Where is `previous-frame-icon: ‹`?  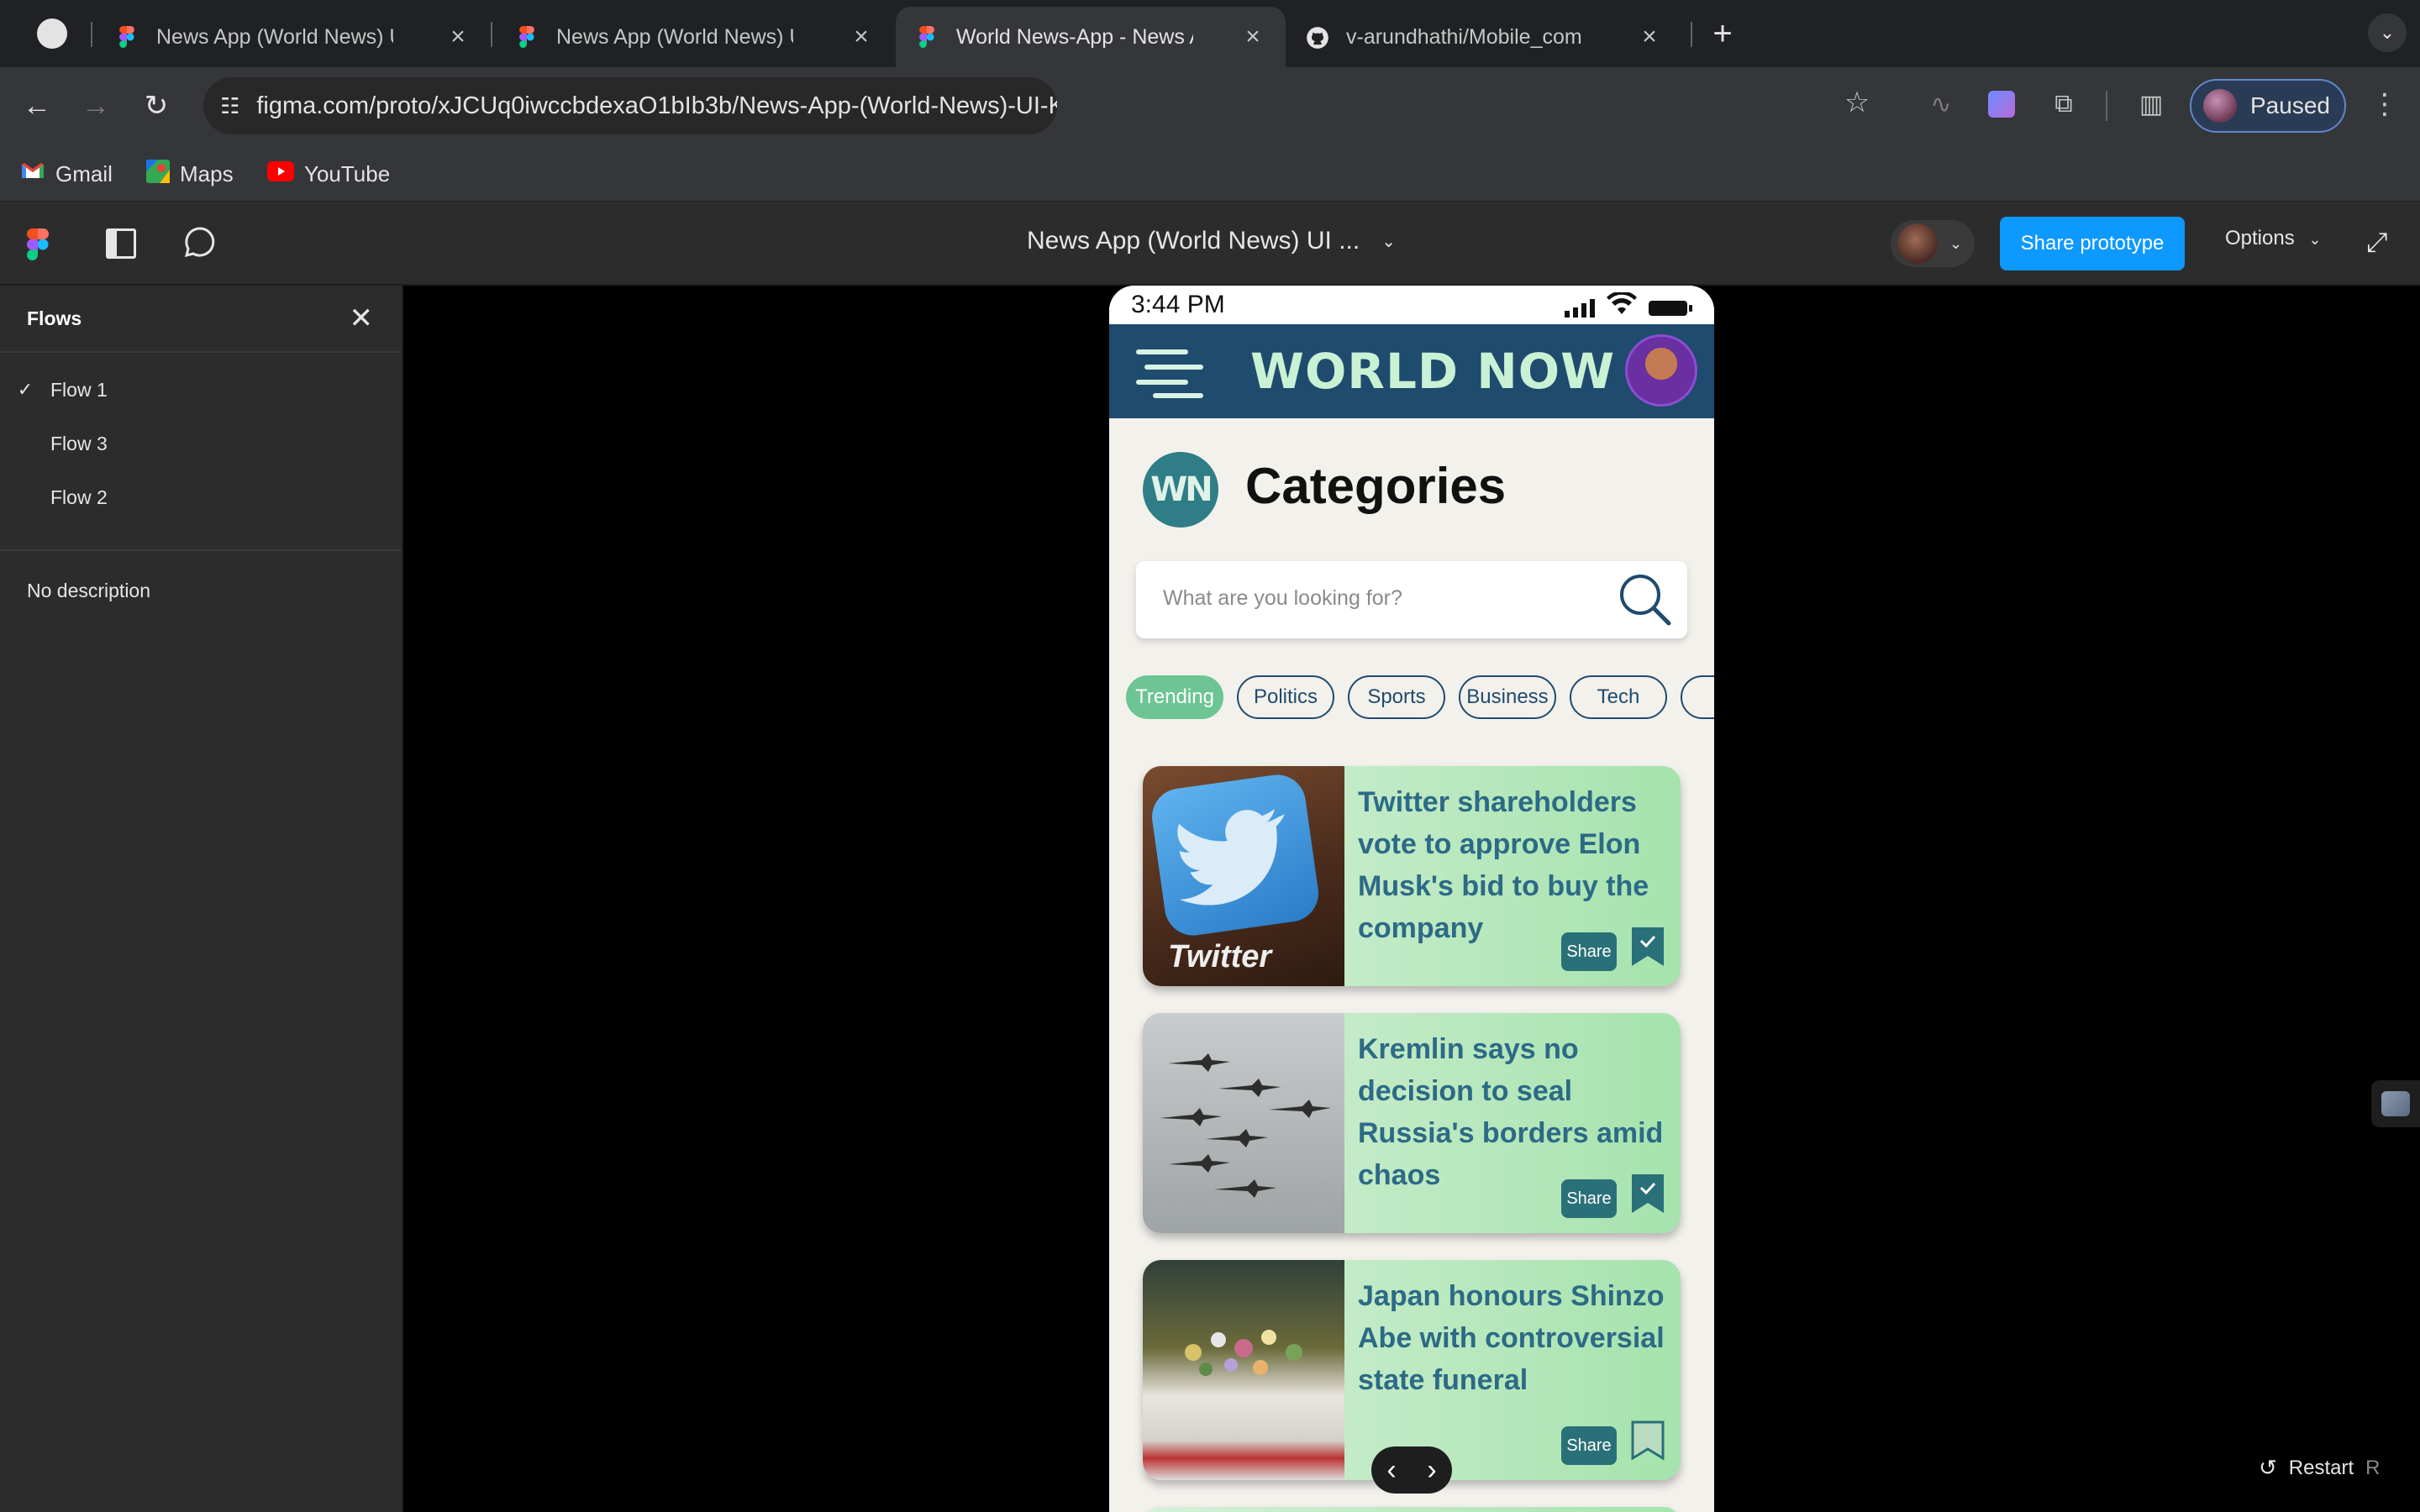
previous-frame-icon: ‹ is located at coordinates (1391, 1470).